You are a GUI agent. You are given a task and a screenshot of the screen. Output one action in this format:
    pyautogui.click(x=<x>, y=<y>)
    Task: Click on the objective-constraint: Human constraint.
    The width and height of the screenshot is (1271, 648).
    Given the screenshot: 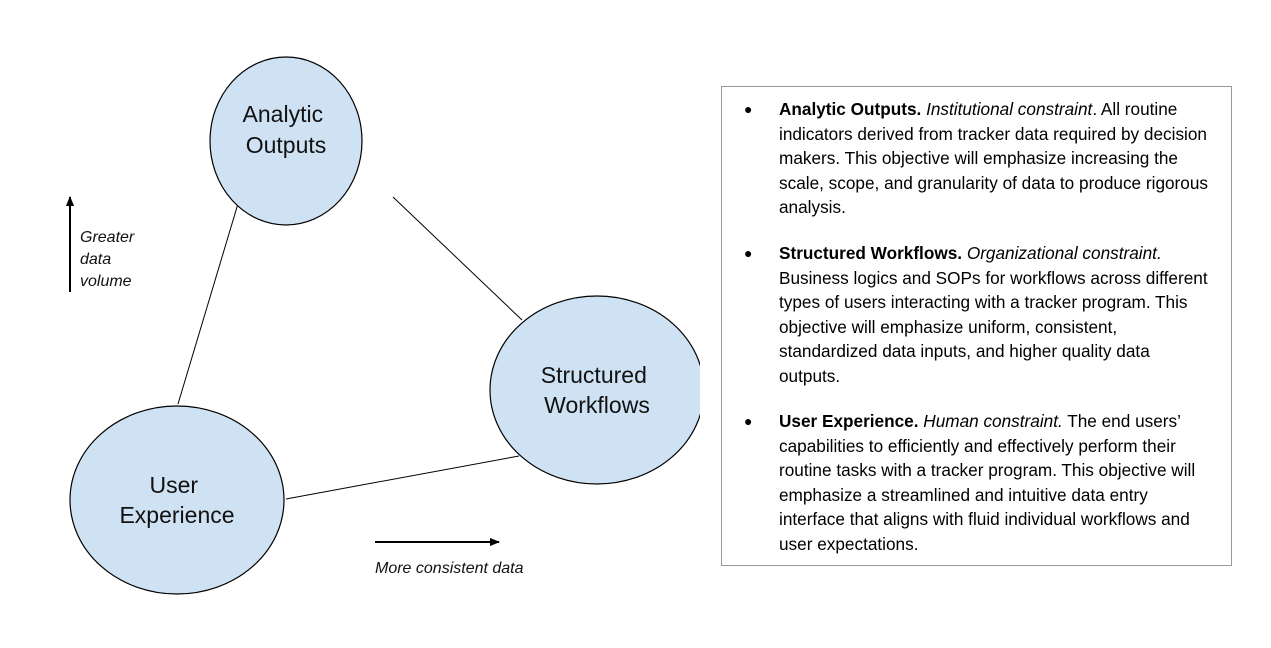 What is the action you would take?
    pyautogui.click(x=993, y=421)
    